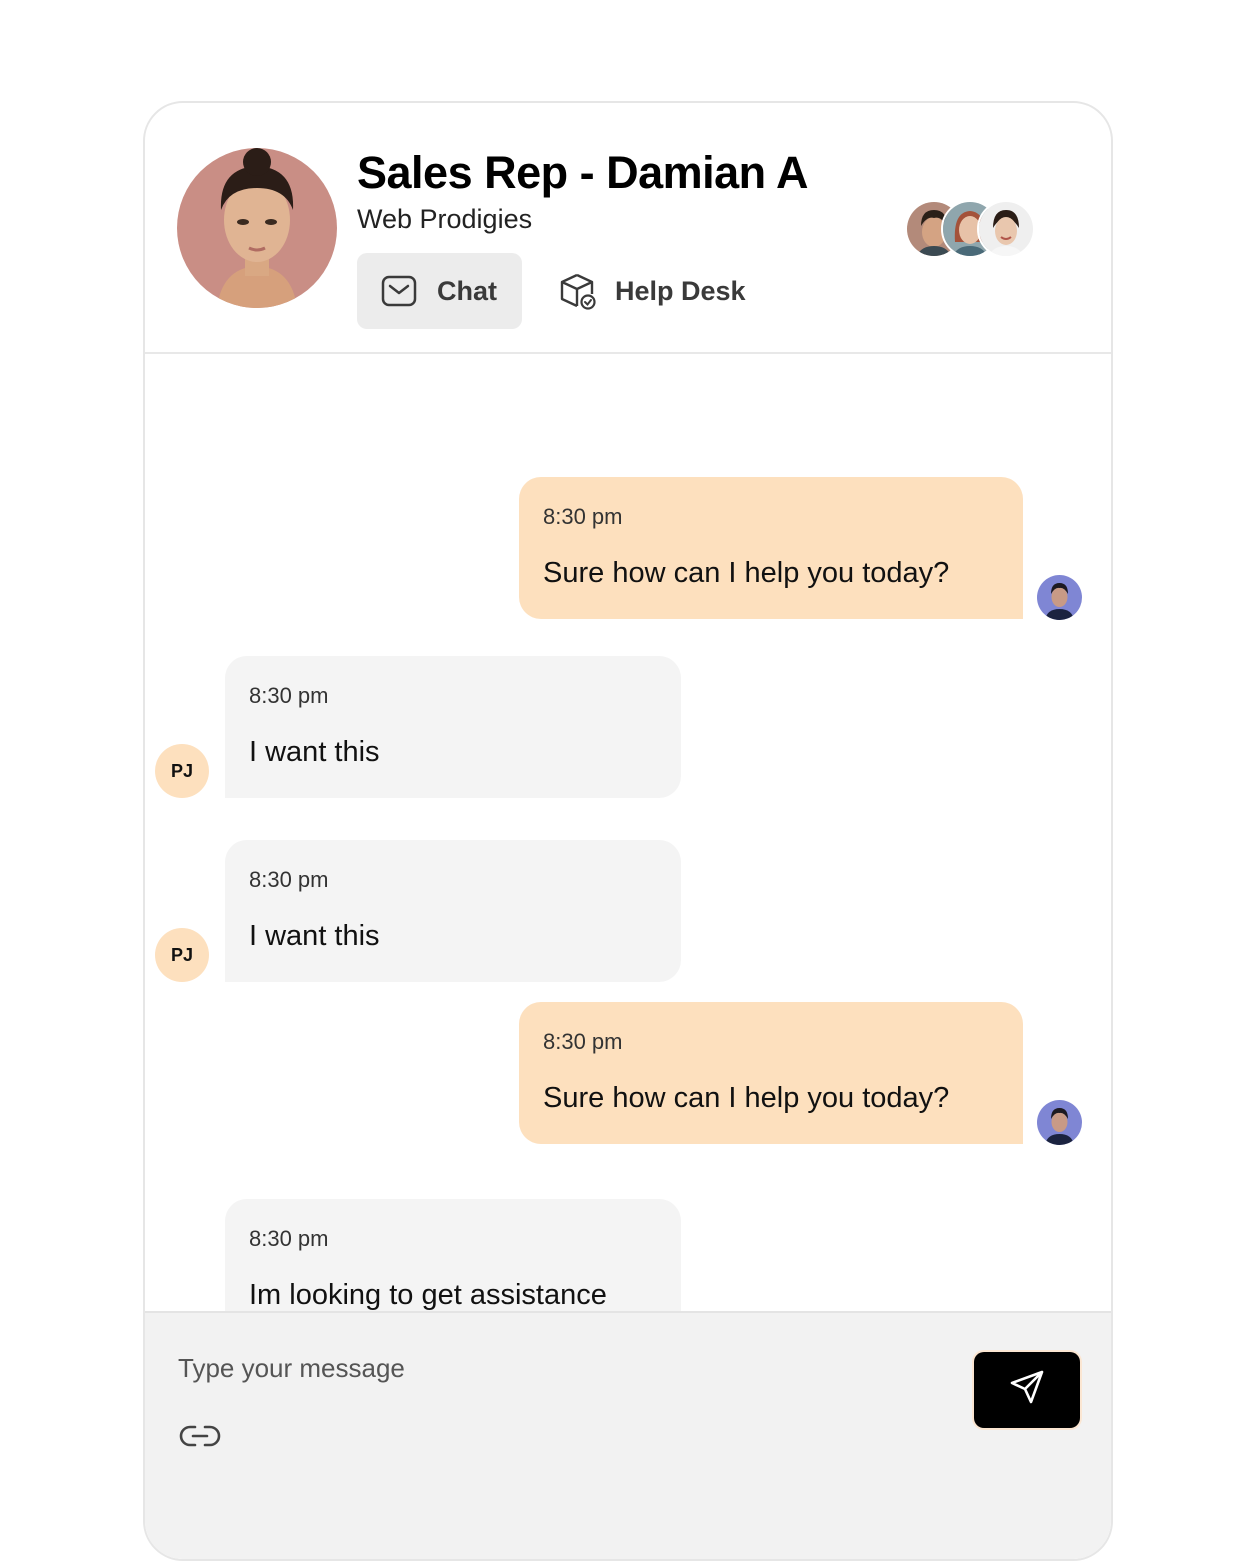 Image resolution: width=1258 pixels, height=1561 pixels. I want to click on page-title: Sales Rep - Damian A, so click(583, 172).